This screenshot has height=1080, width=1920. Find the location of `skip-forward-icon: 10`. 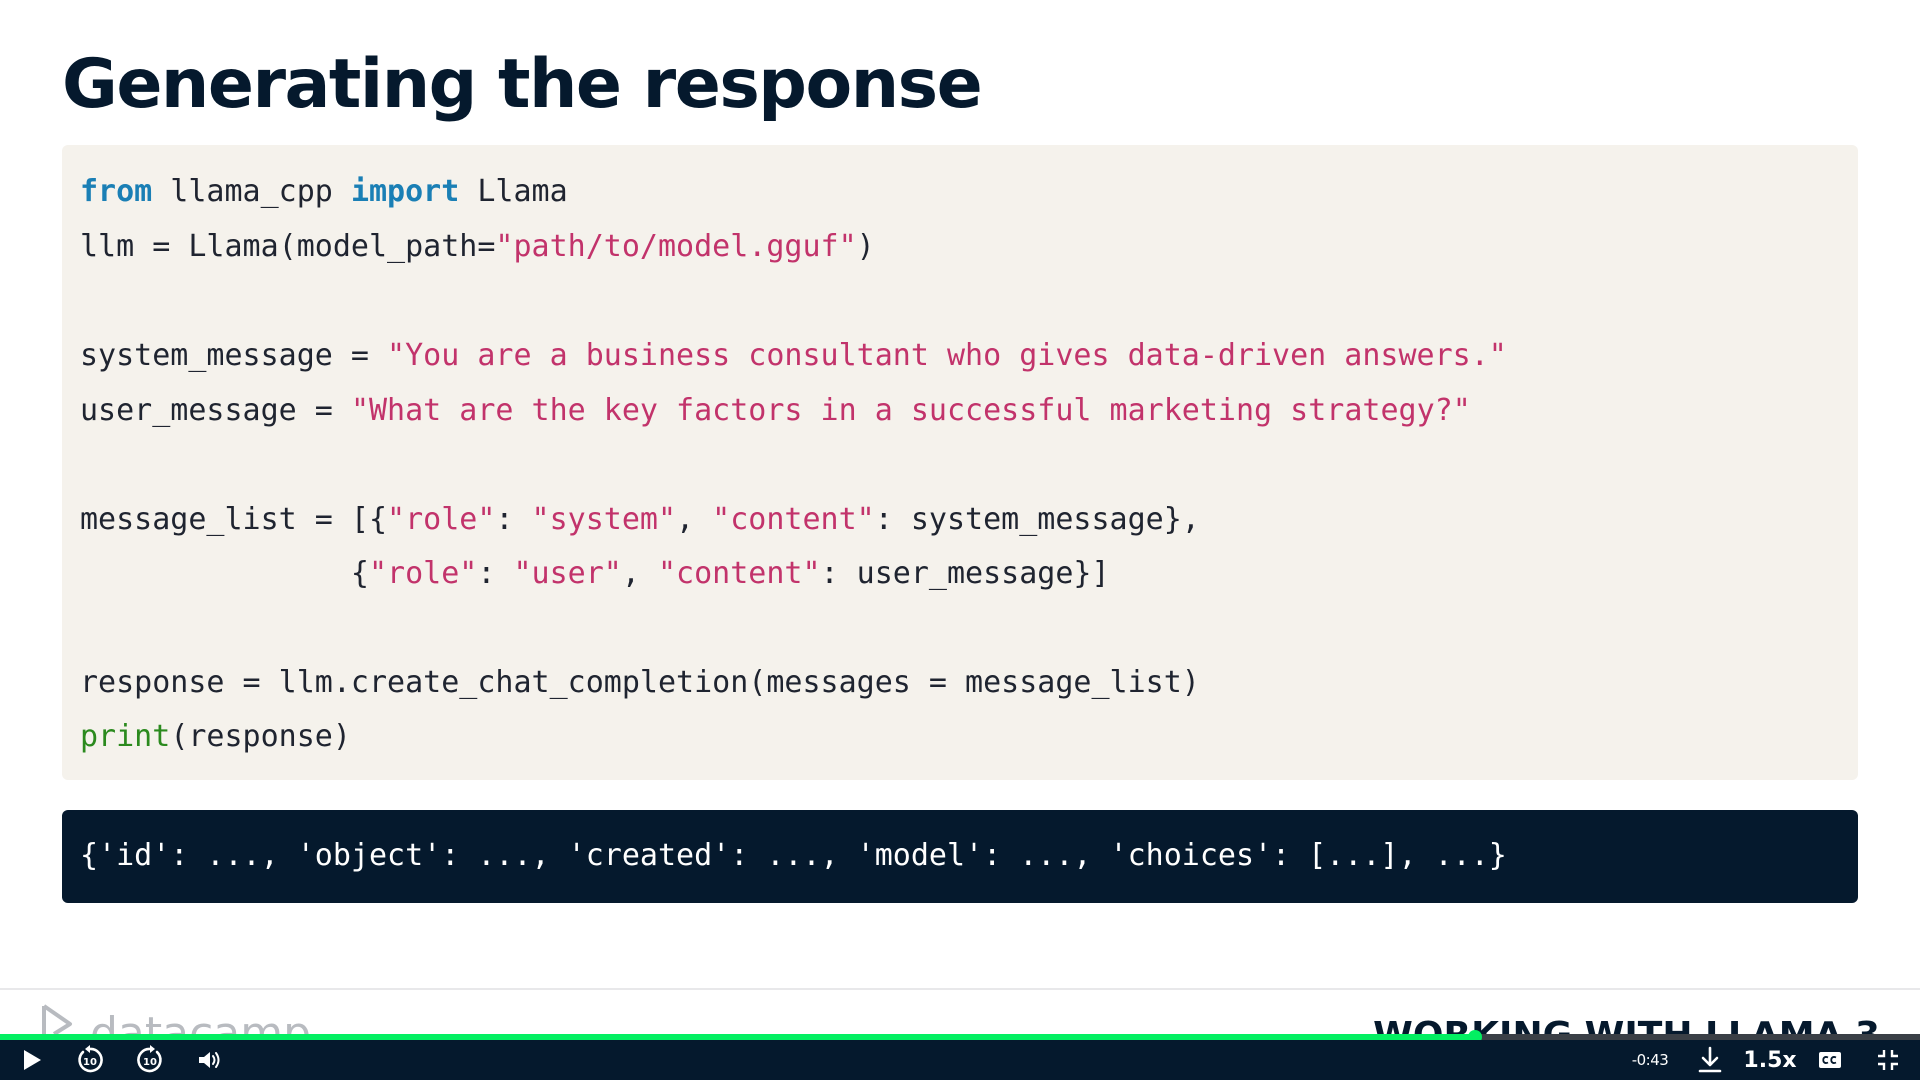

skip-forward-icon: 10 is located at coordinates (149, 1059).